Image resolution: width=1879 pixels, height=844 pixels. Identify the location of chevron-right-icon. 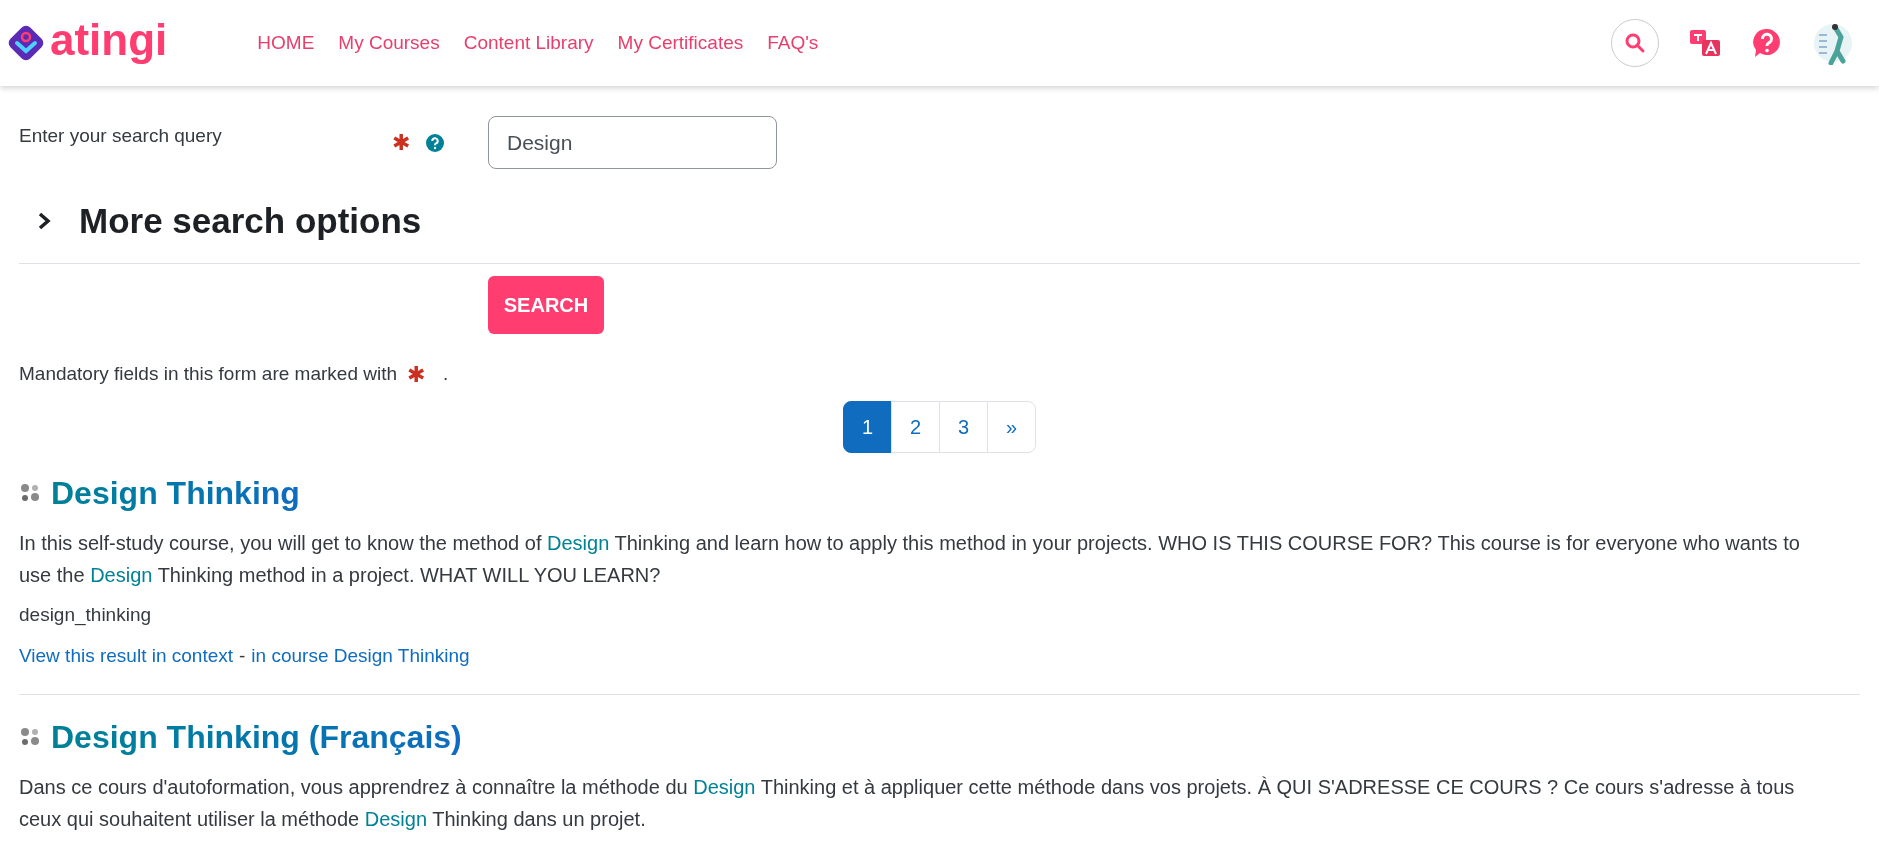
(44, 221).